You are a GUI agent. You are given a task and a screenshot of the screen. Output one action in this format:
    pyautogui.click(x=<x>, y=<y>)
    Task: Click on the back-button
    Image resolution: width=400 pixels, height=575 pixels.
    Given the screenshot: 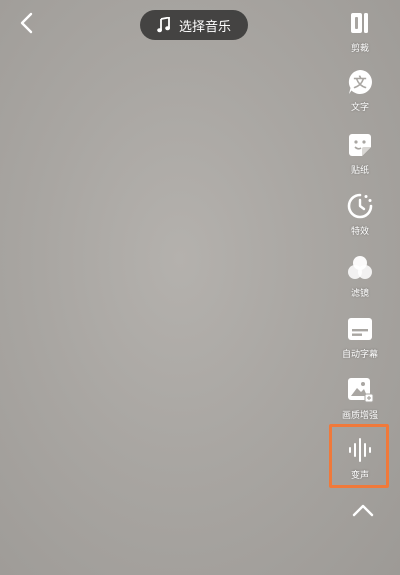 What is the action you would take?
    pyautogui.click(x=27, y=23)
    